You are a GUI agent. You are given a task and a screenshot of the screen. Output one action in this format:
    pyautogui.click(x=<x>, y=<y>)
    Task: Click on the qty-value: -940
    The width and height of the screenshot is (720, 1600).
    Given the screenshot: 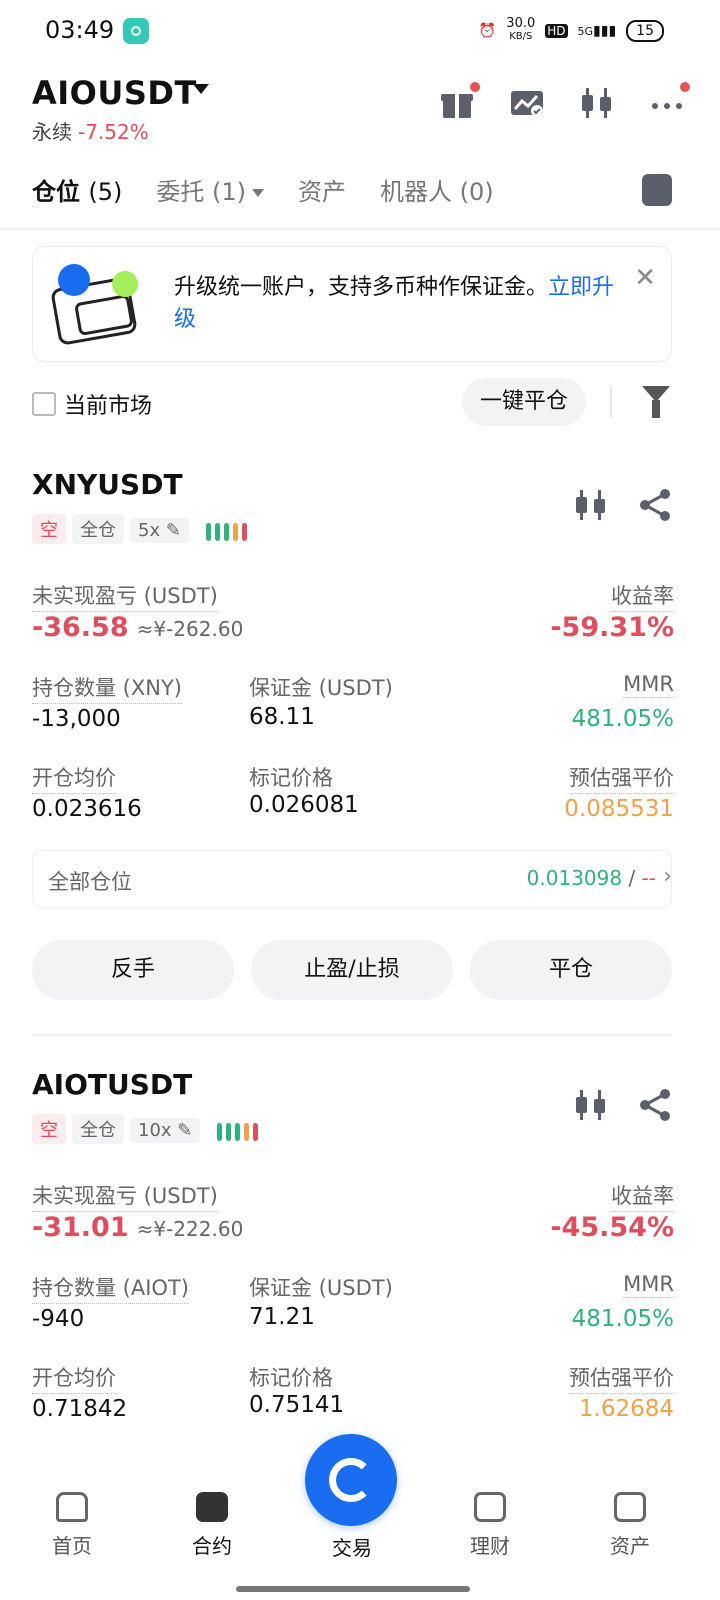 What is the action you would take?
    pyautogui.click(x=58, y=1319)
    